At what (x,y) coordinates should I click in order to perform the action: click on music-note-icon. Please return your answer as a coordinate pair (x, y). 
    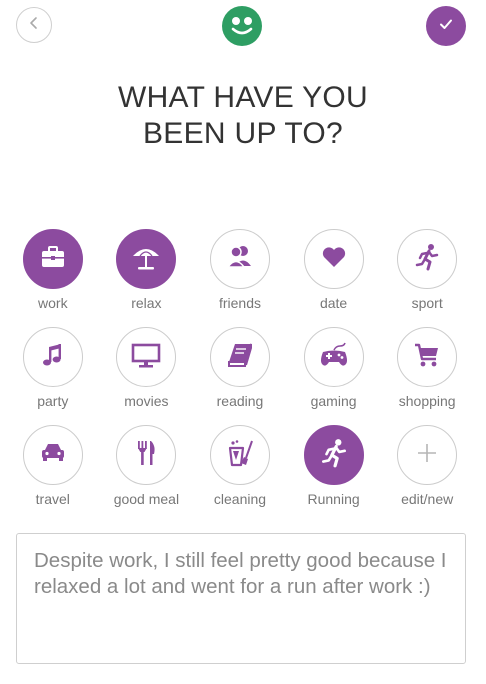
    Looking at the image, I should click on (53, 357).